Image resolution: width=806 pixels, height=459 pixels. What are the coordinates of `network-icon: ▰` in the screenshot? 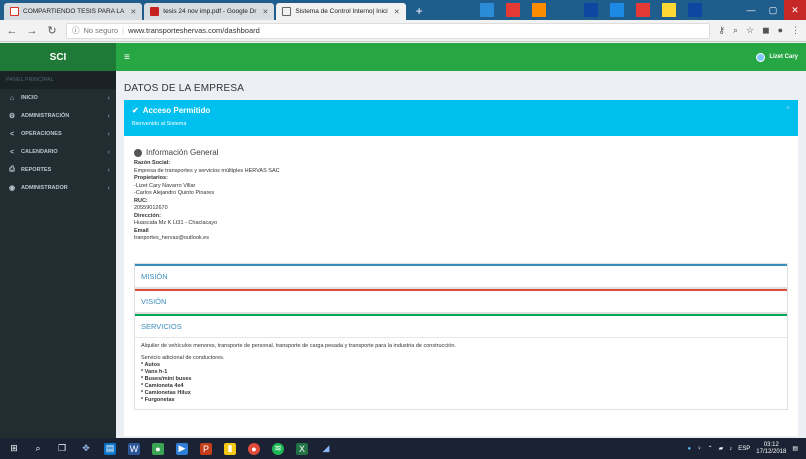 It's located at (721, 448).